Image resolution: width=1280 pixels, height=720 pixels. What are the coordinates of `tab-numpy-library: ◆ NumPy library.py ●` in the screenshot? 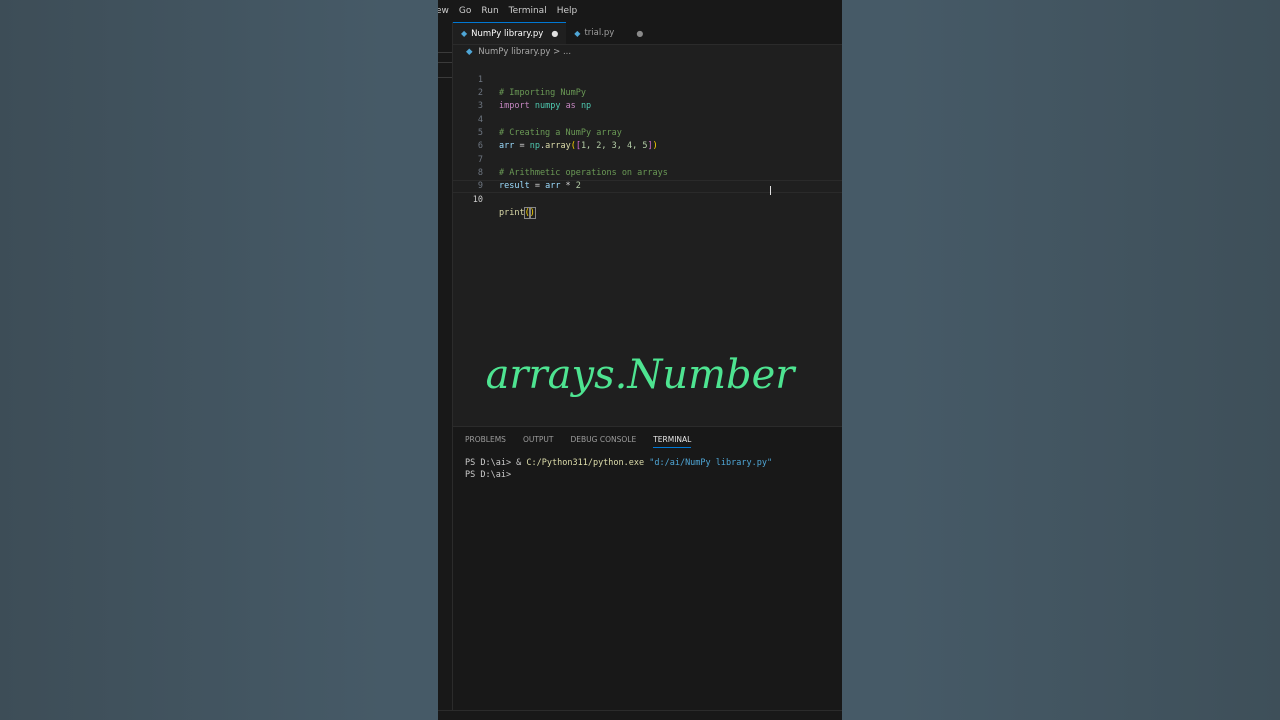 It's located at (510, 33).